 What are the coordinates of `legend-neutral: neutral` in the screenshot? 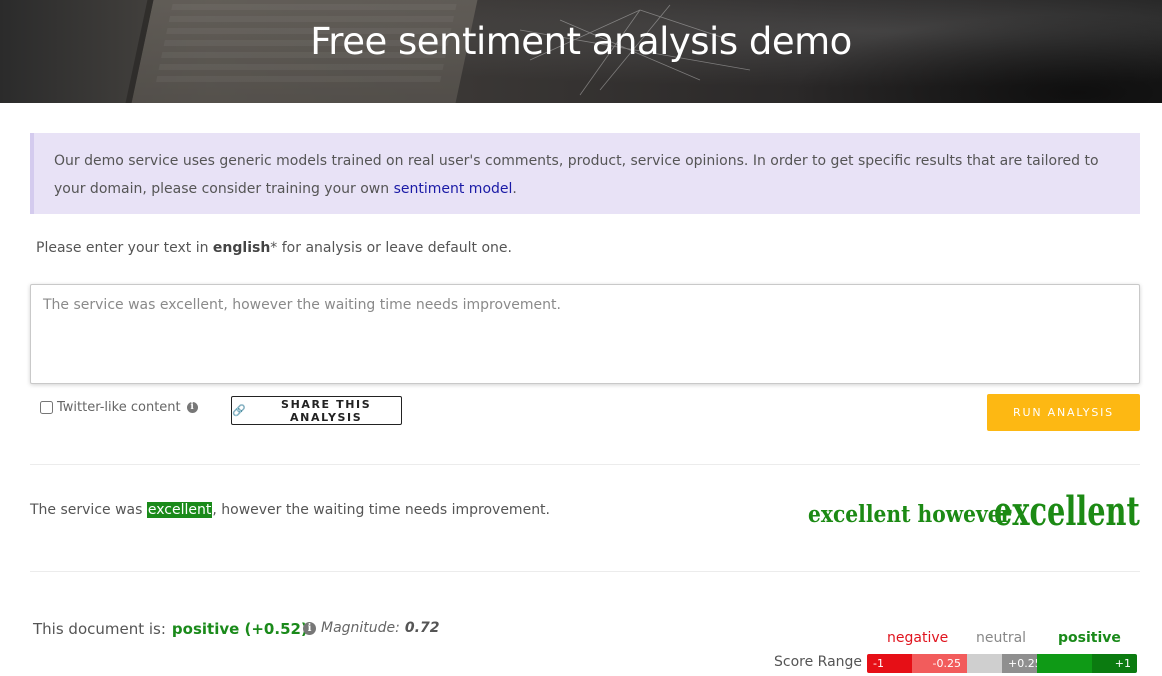 It's located at (1001, 638).